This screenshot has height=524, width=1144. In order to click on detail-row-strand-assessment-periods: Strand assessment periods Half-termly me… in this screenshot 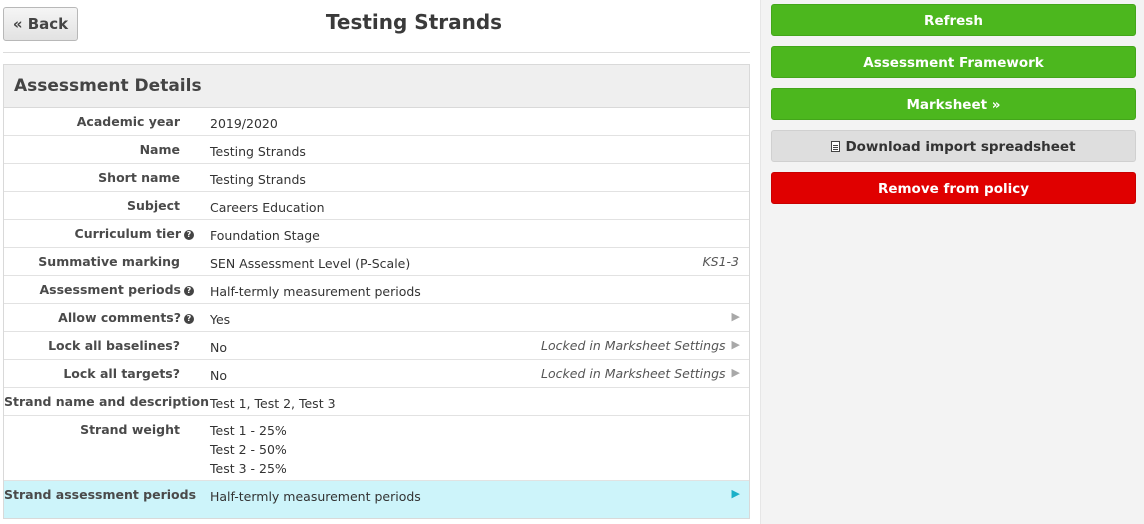, I will do `click(376, 499)`.